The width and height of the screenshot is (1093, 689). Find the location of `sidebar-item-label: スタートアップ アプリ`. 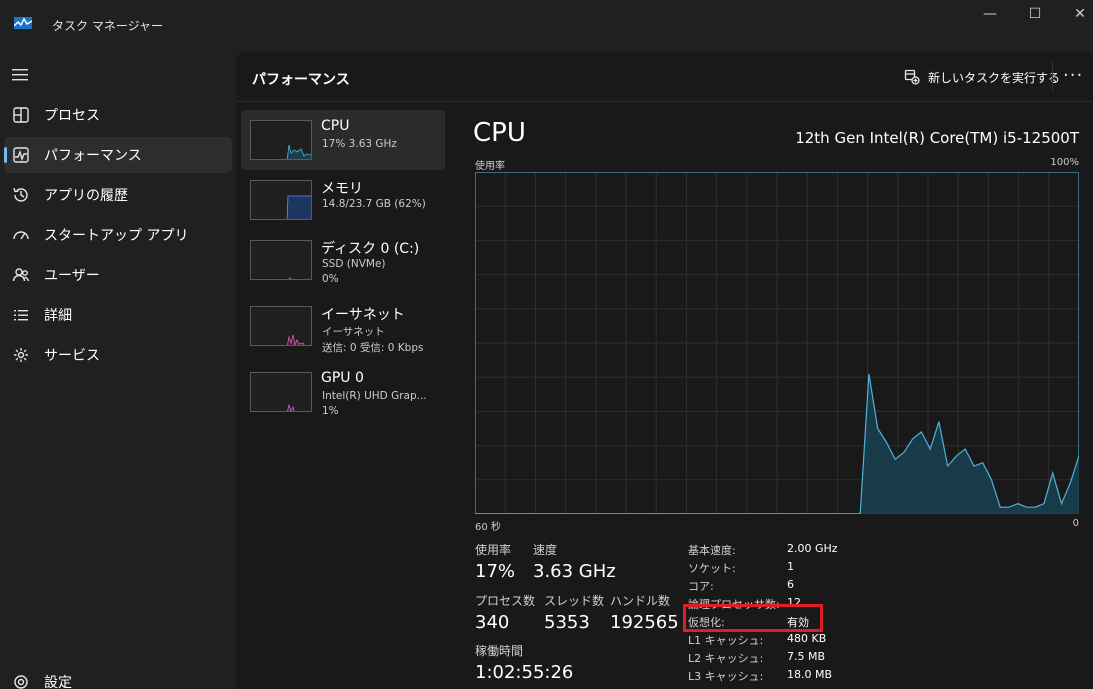

sidebar-item-label: スタートアップ アプリ is located at coordinates (116, 236).